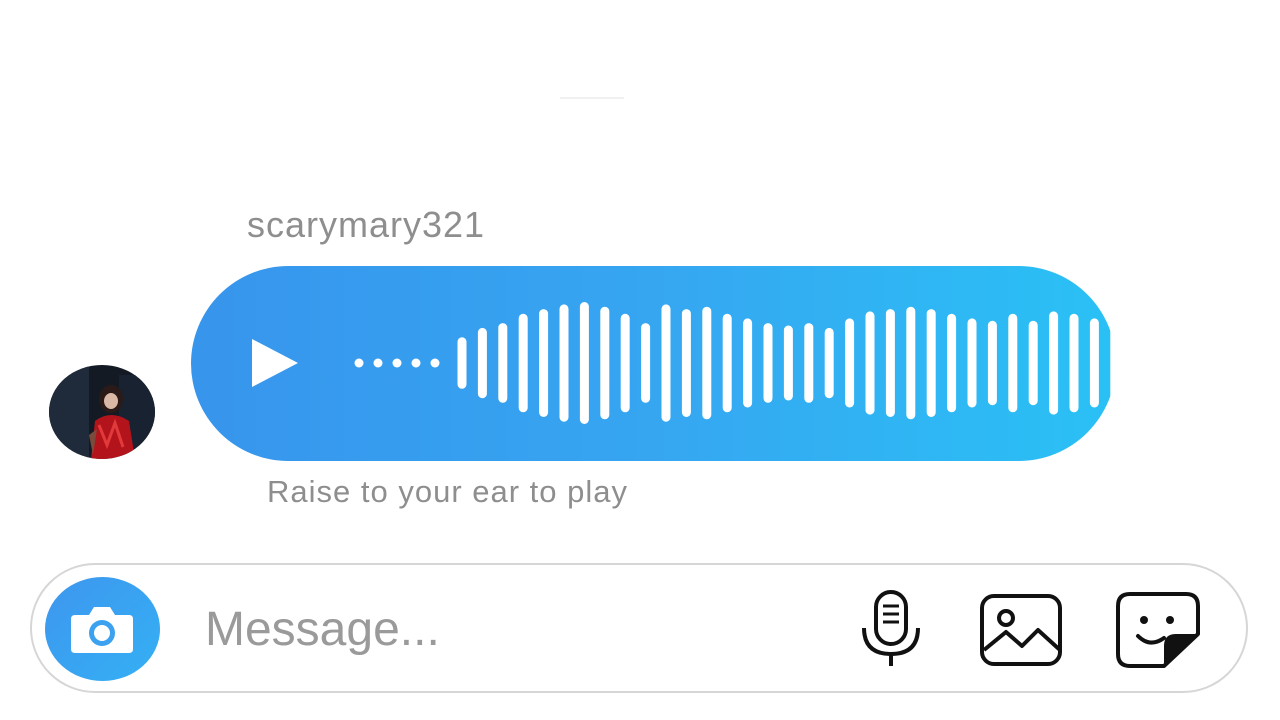  I want to click on message-input, so click(505, 629).